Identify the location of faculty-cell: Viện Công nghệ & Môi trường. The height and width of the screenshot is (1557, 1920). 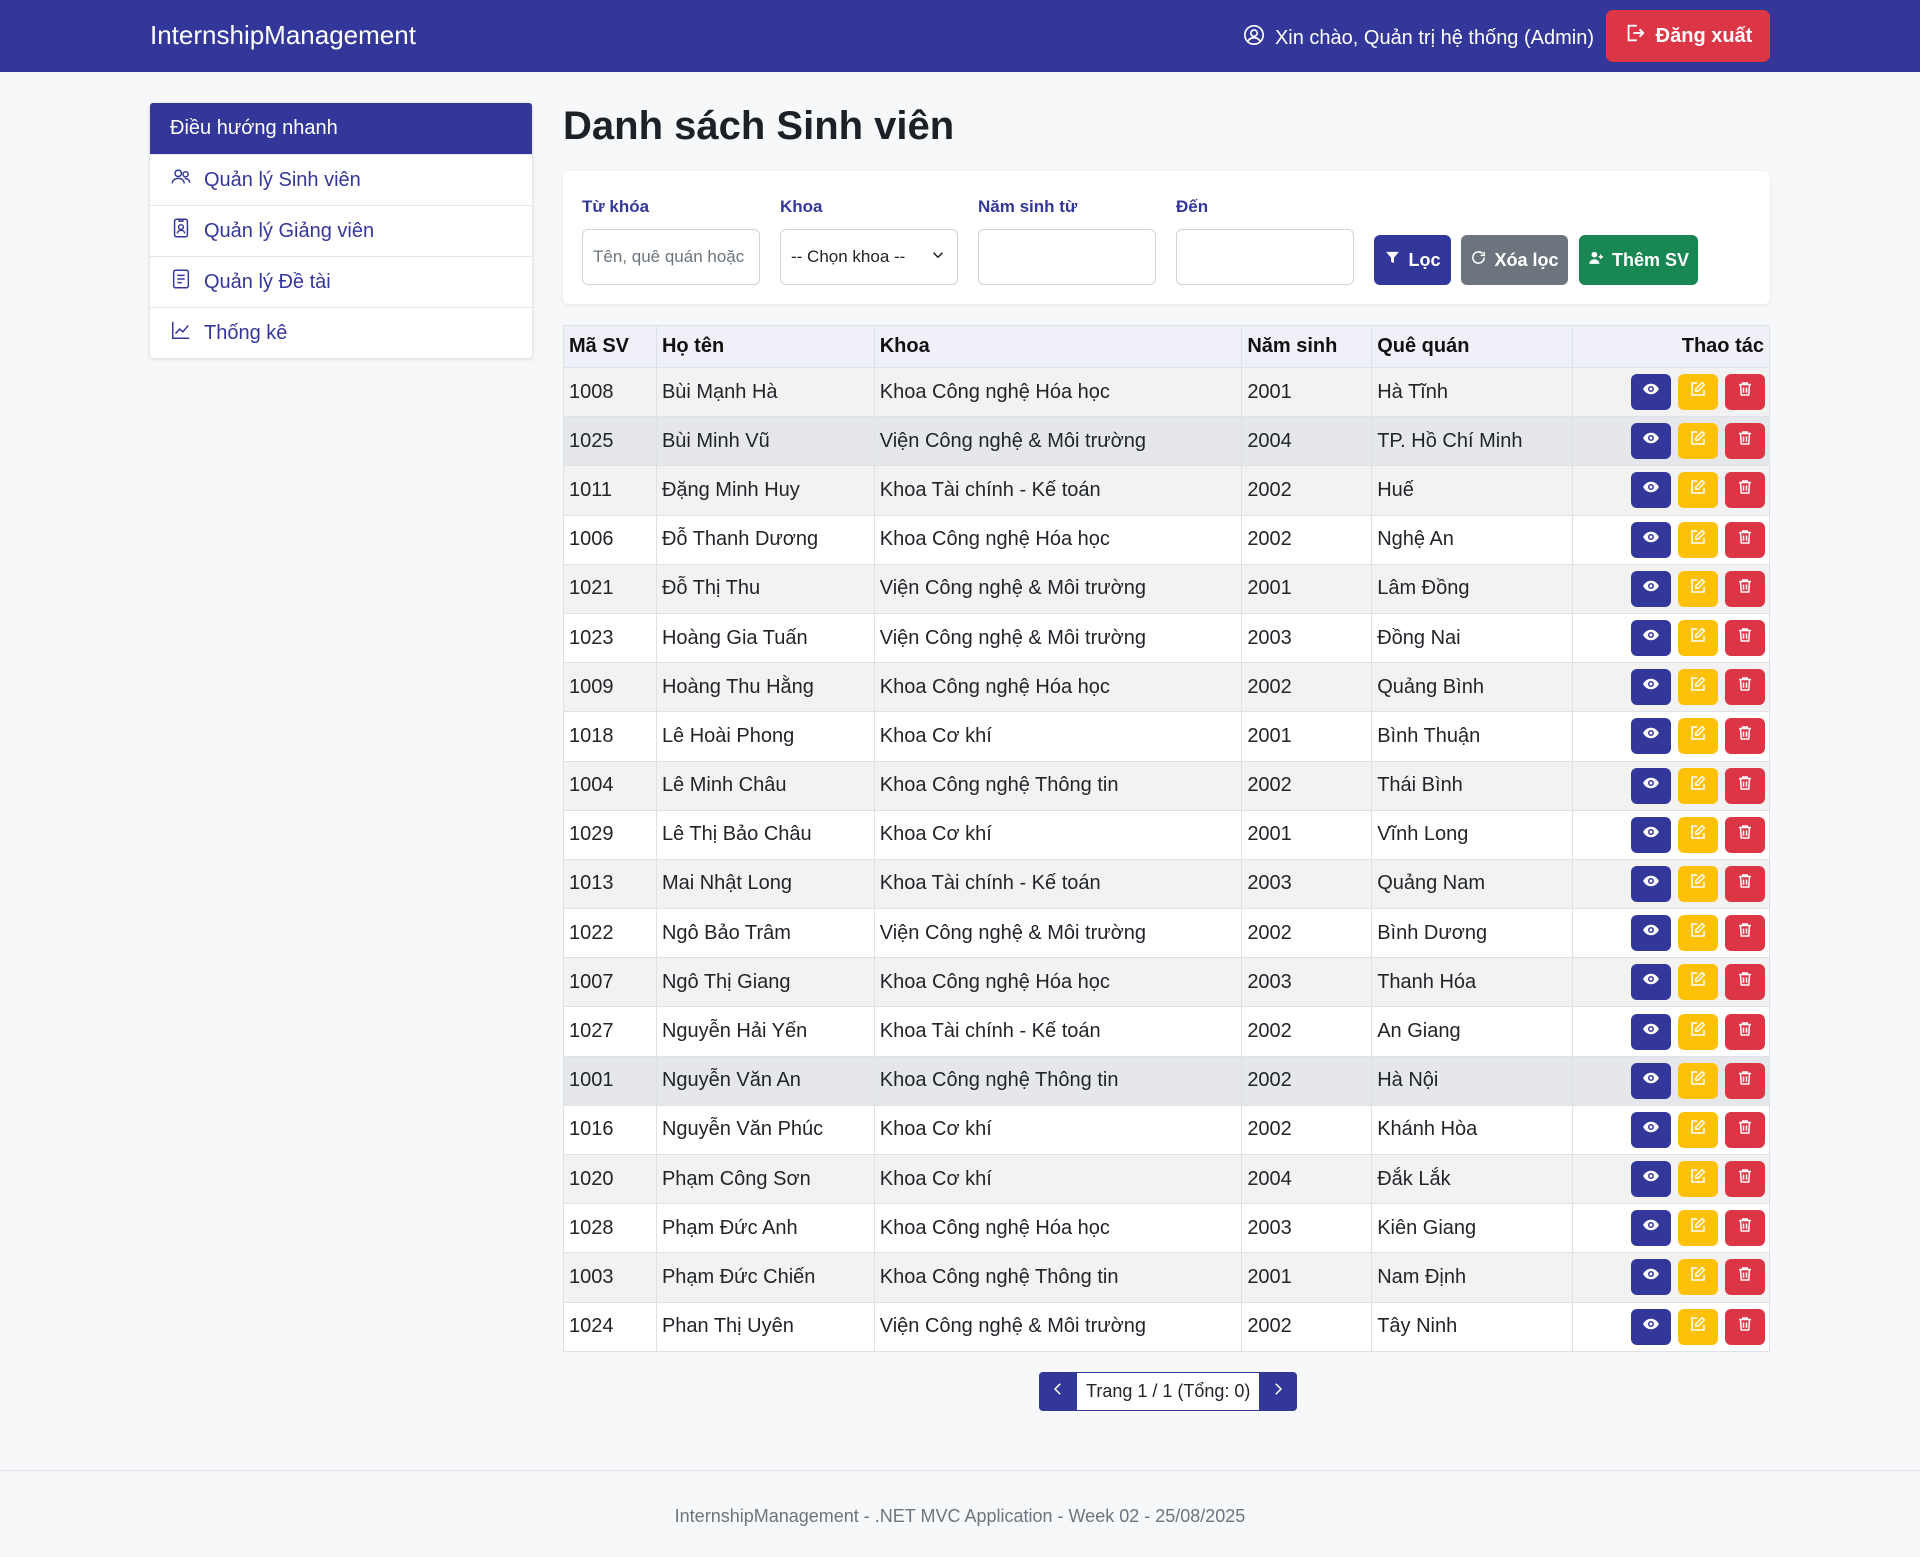
(1058, 638).